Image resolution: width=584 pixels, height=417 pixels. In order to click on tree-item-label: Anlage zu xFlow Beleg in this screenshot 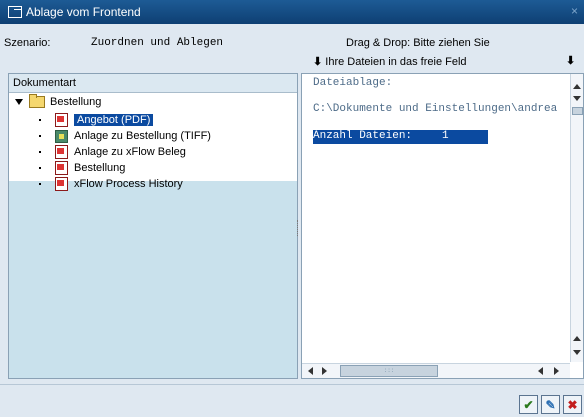, I will do `click(130, 152)`.